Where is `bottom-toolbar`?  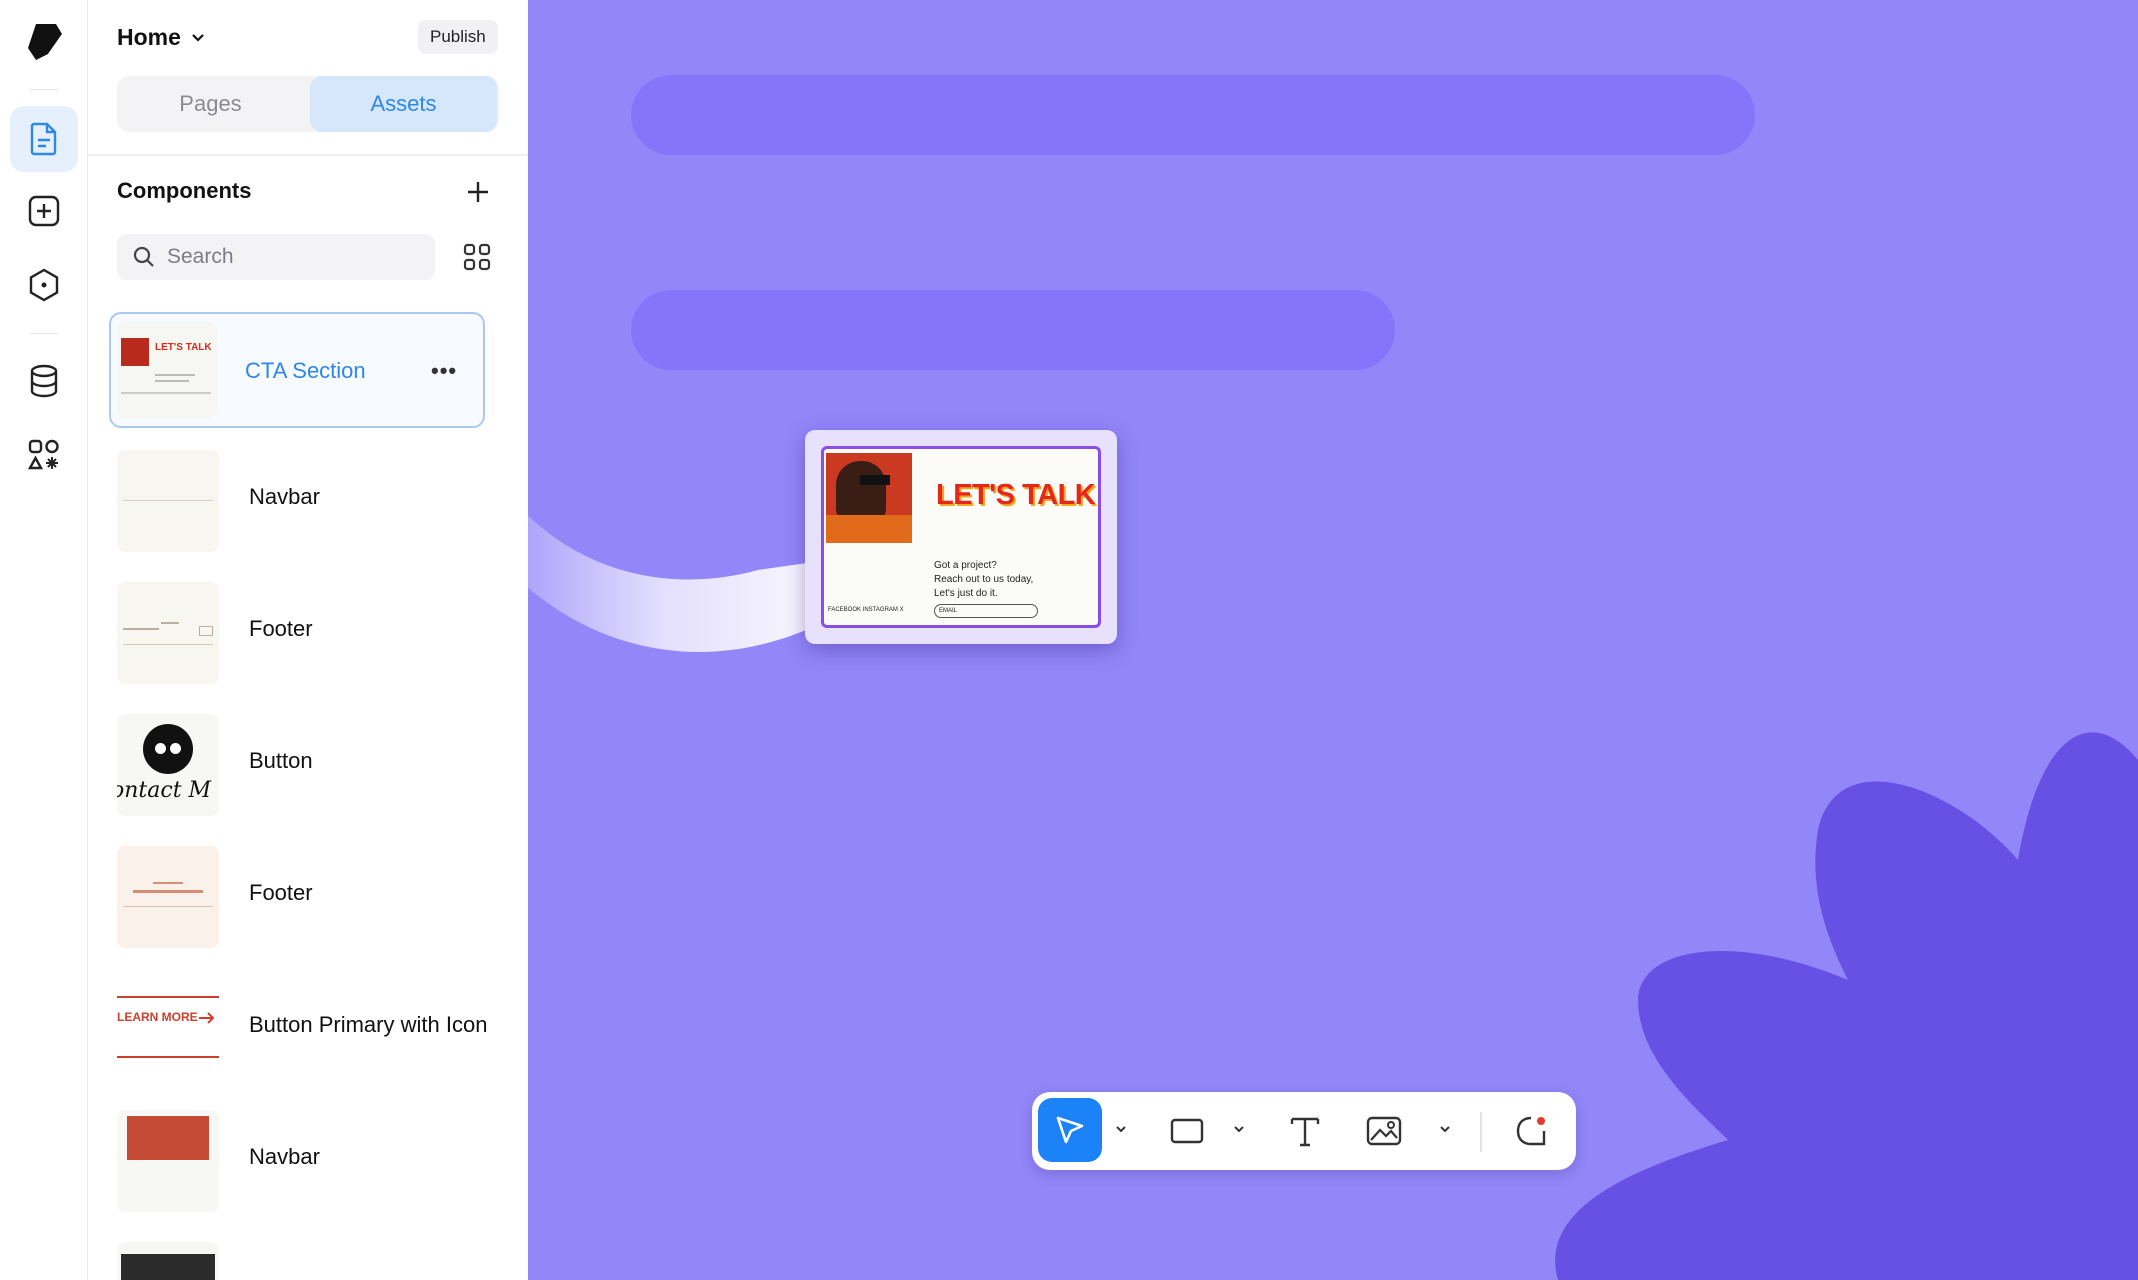 bottom-toolbar is located at coordinates (1304, 1131).